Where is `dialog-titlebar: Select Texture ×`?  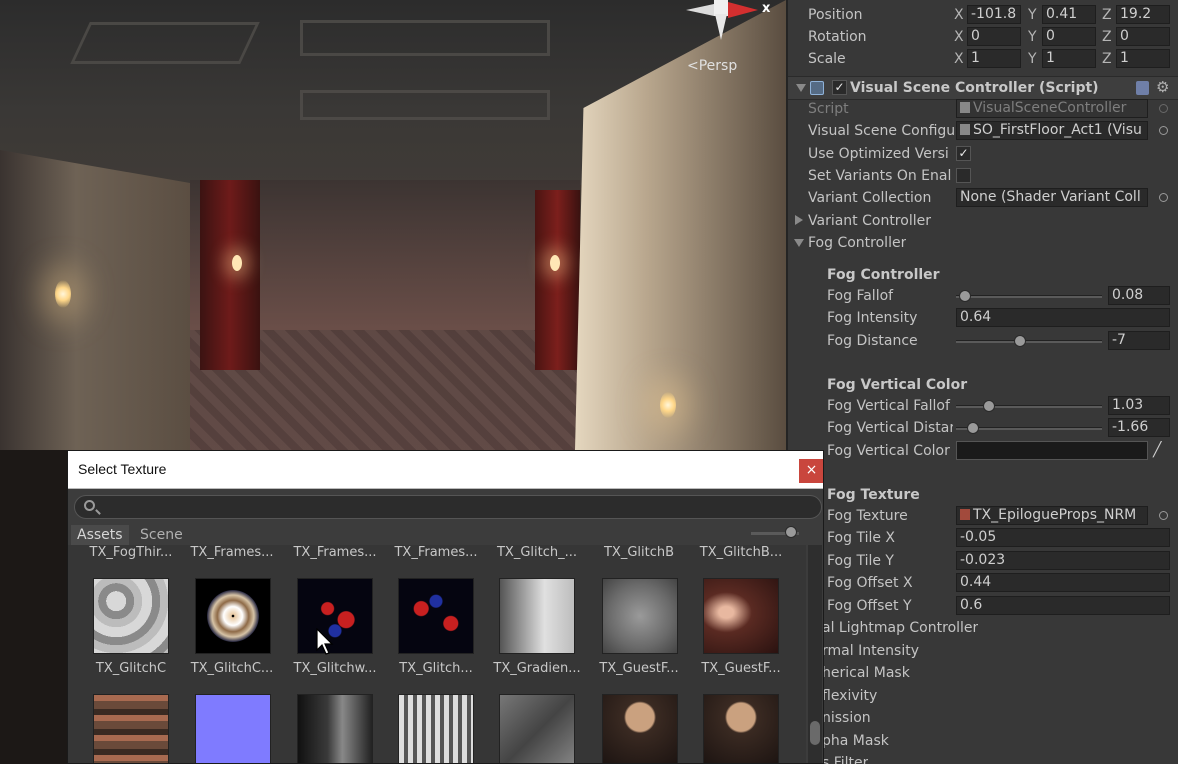
dialog-titlebar: Select Texture × is located at coordinates (445, 470).